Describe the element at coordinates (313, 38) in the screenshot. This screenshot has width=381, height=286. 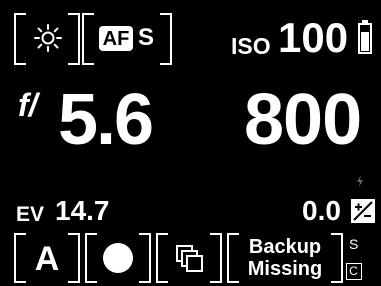
I see `iso-value: 100` at that location.